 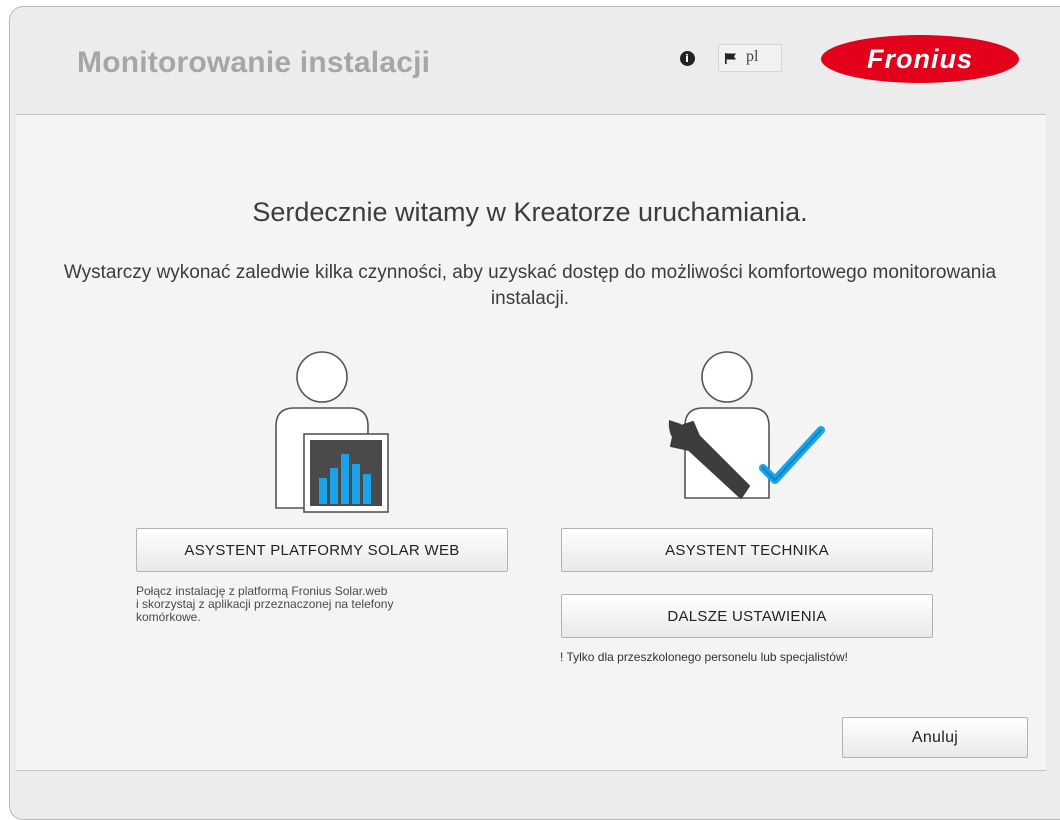 I want to click on logo-text: Fronius, so click(x=920, y=59).